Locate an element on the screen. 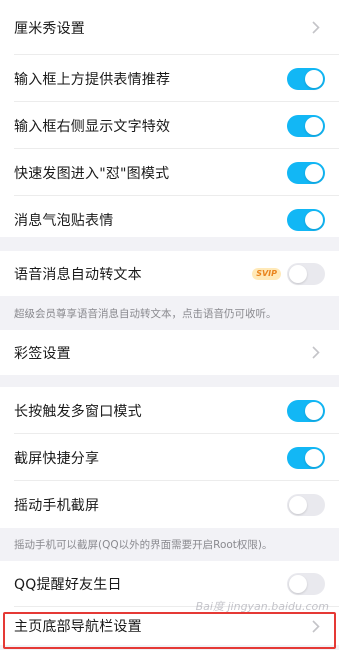  row-emoji-recommend: 输入框上方提供表情推荐 is located at coordinates (169, 78).